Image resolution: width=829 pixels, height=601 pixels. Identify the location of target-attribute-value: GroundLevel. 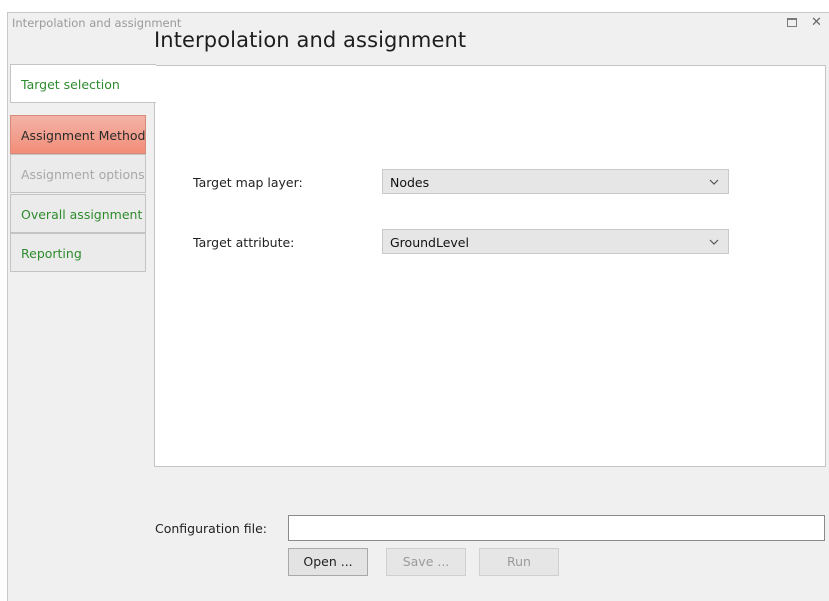
(429, 242).